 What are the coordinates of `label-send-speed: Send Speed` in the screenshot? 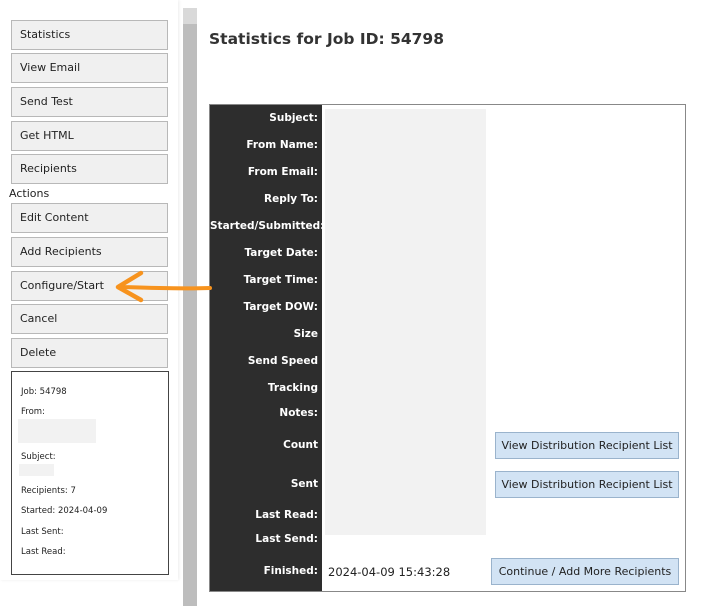 It's located at (282, 361).